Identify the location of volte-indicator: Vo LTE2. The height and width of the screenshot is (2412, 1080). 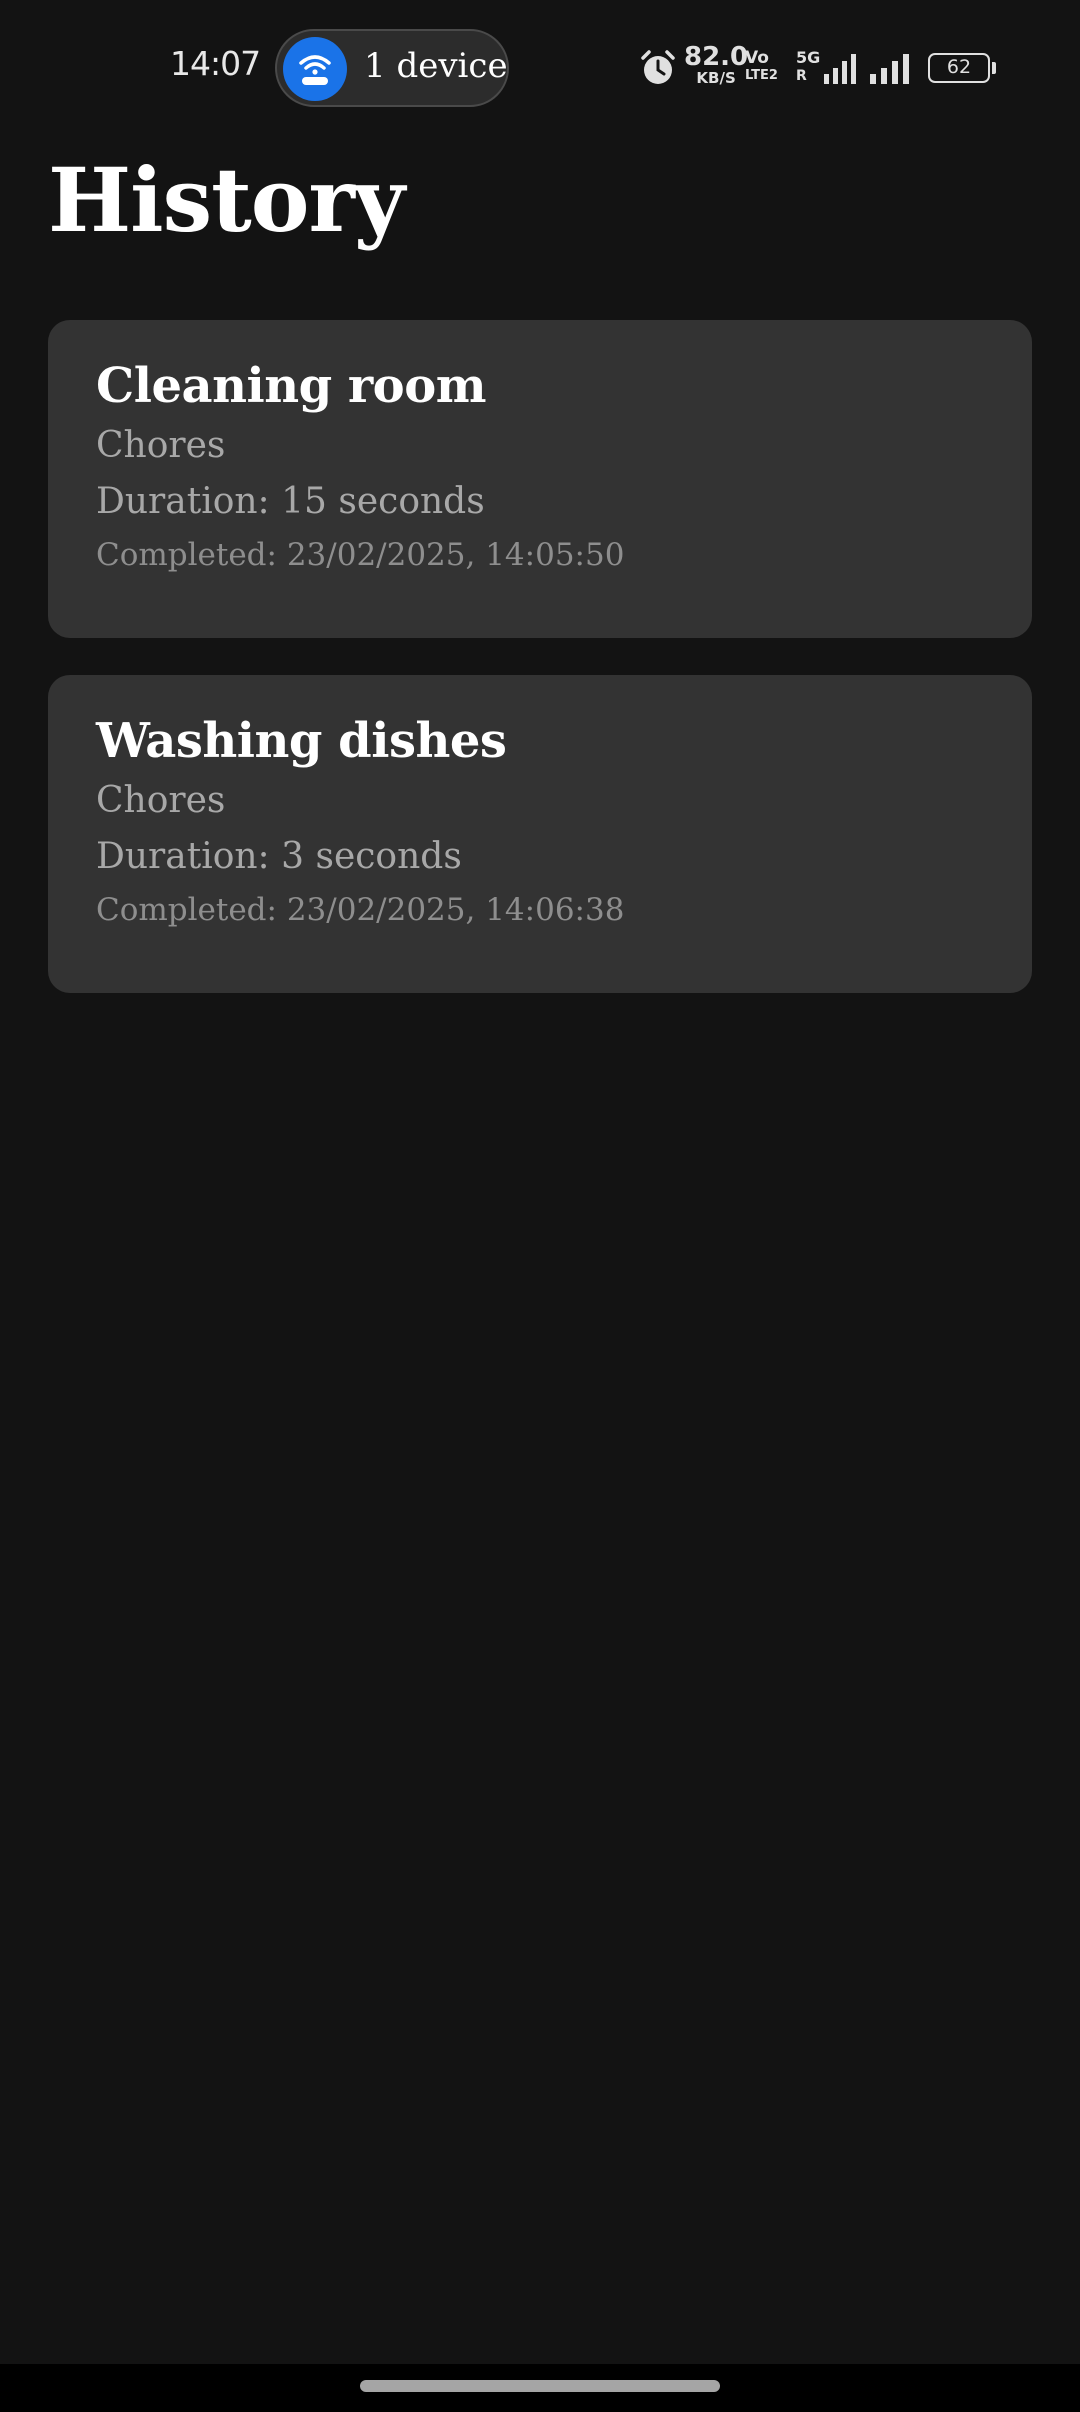
(761, 65).